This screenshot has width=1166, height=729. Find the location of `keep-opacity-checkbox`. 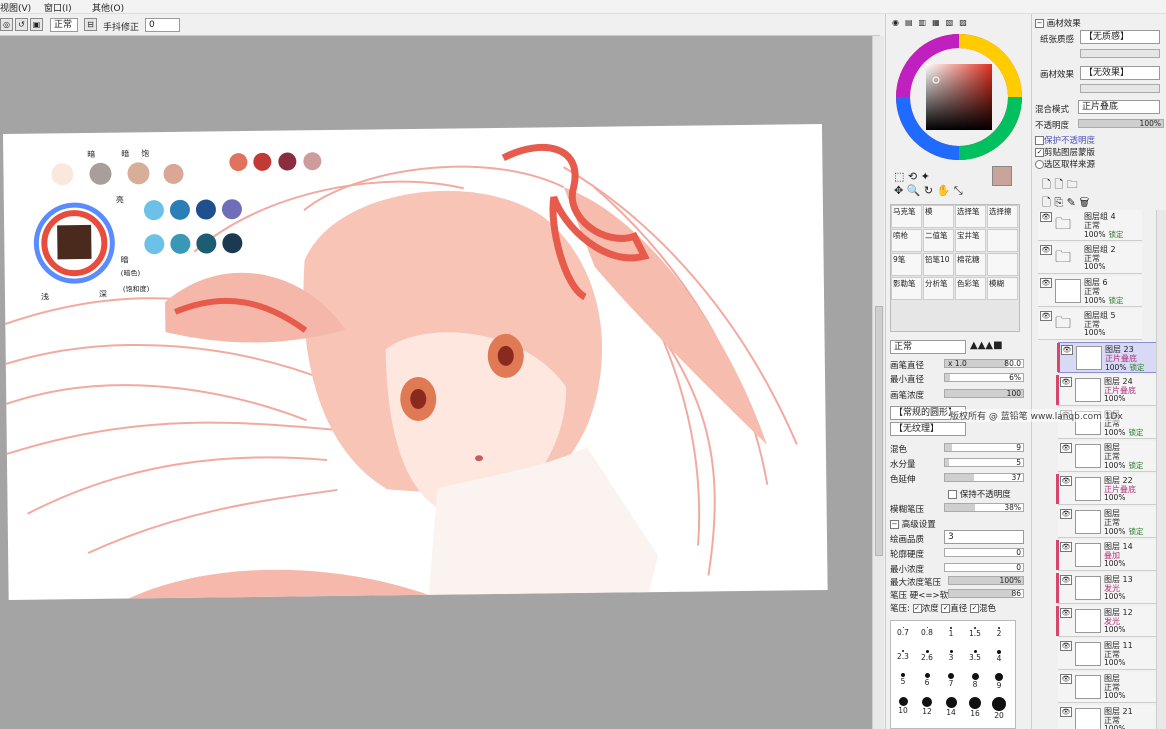

keep-opacity-checkbox is located at coordinates (952, 494).